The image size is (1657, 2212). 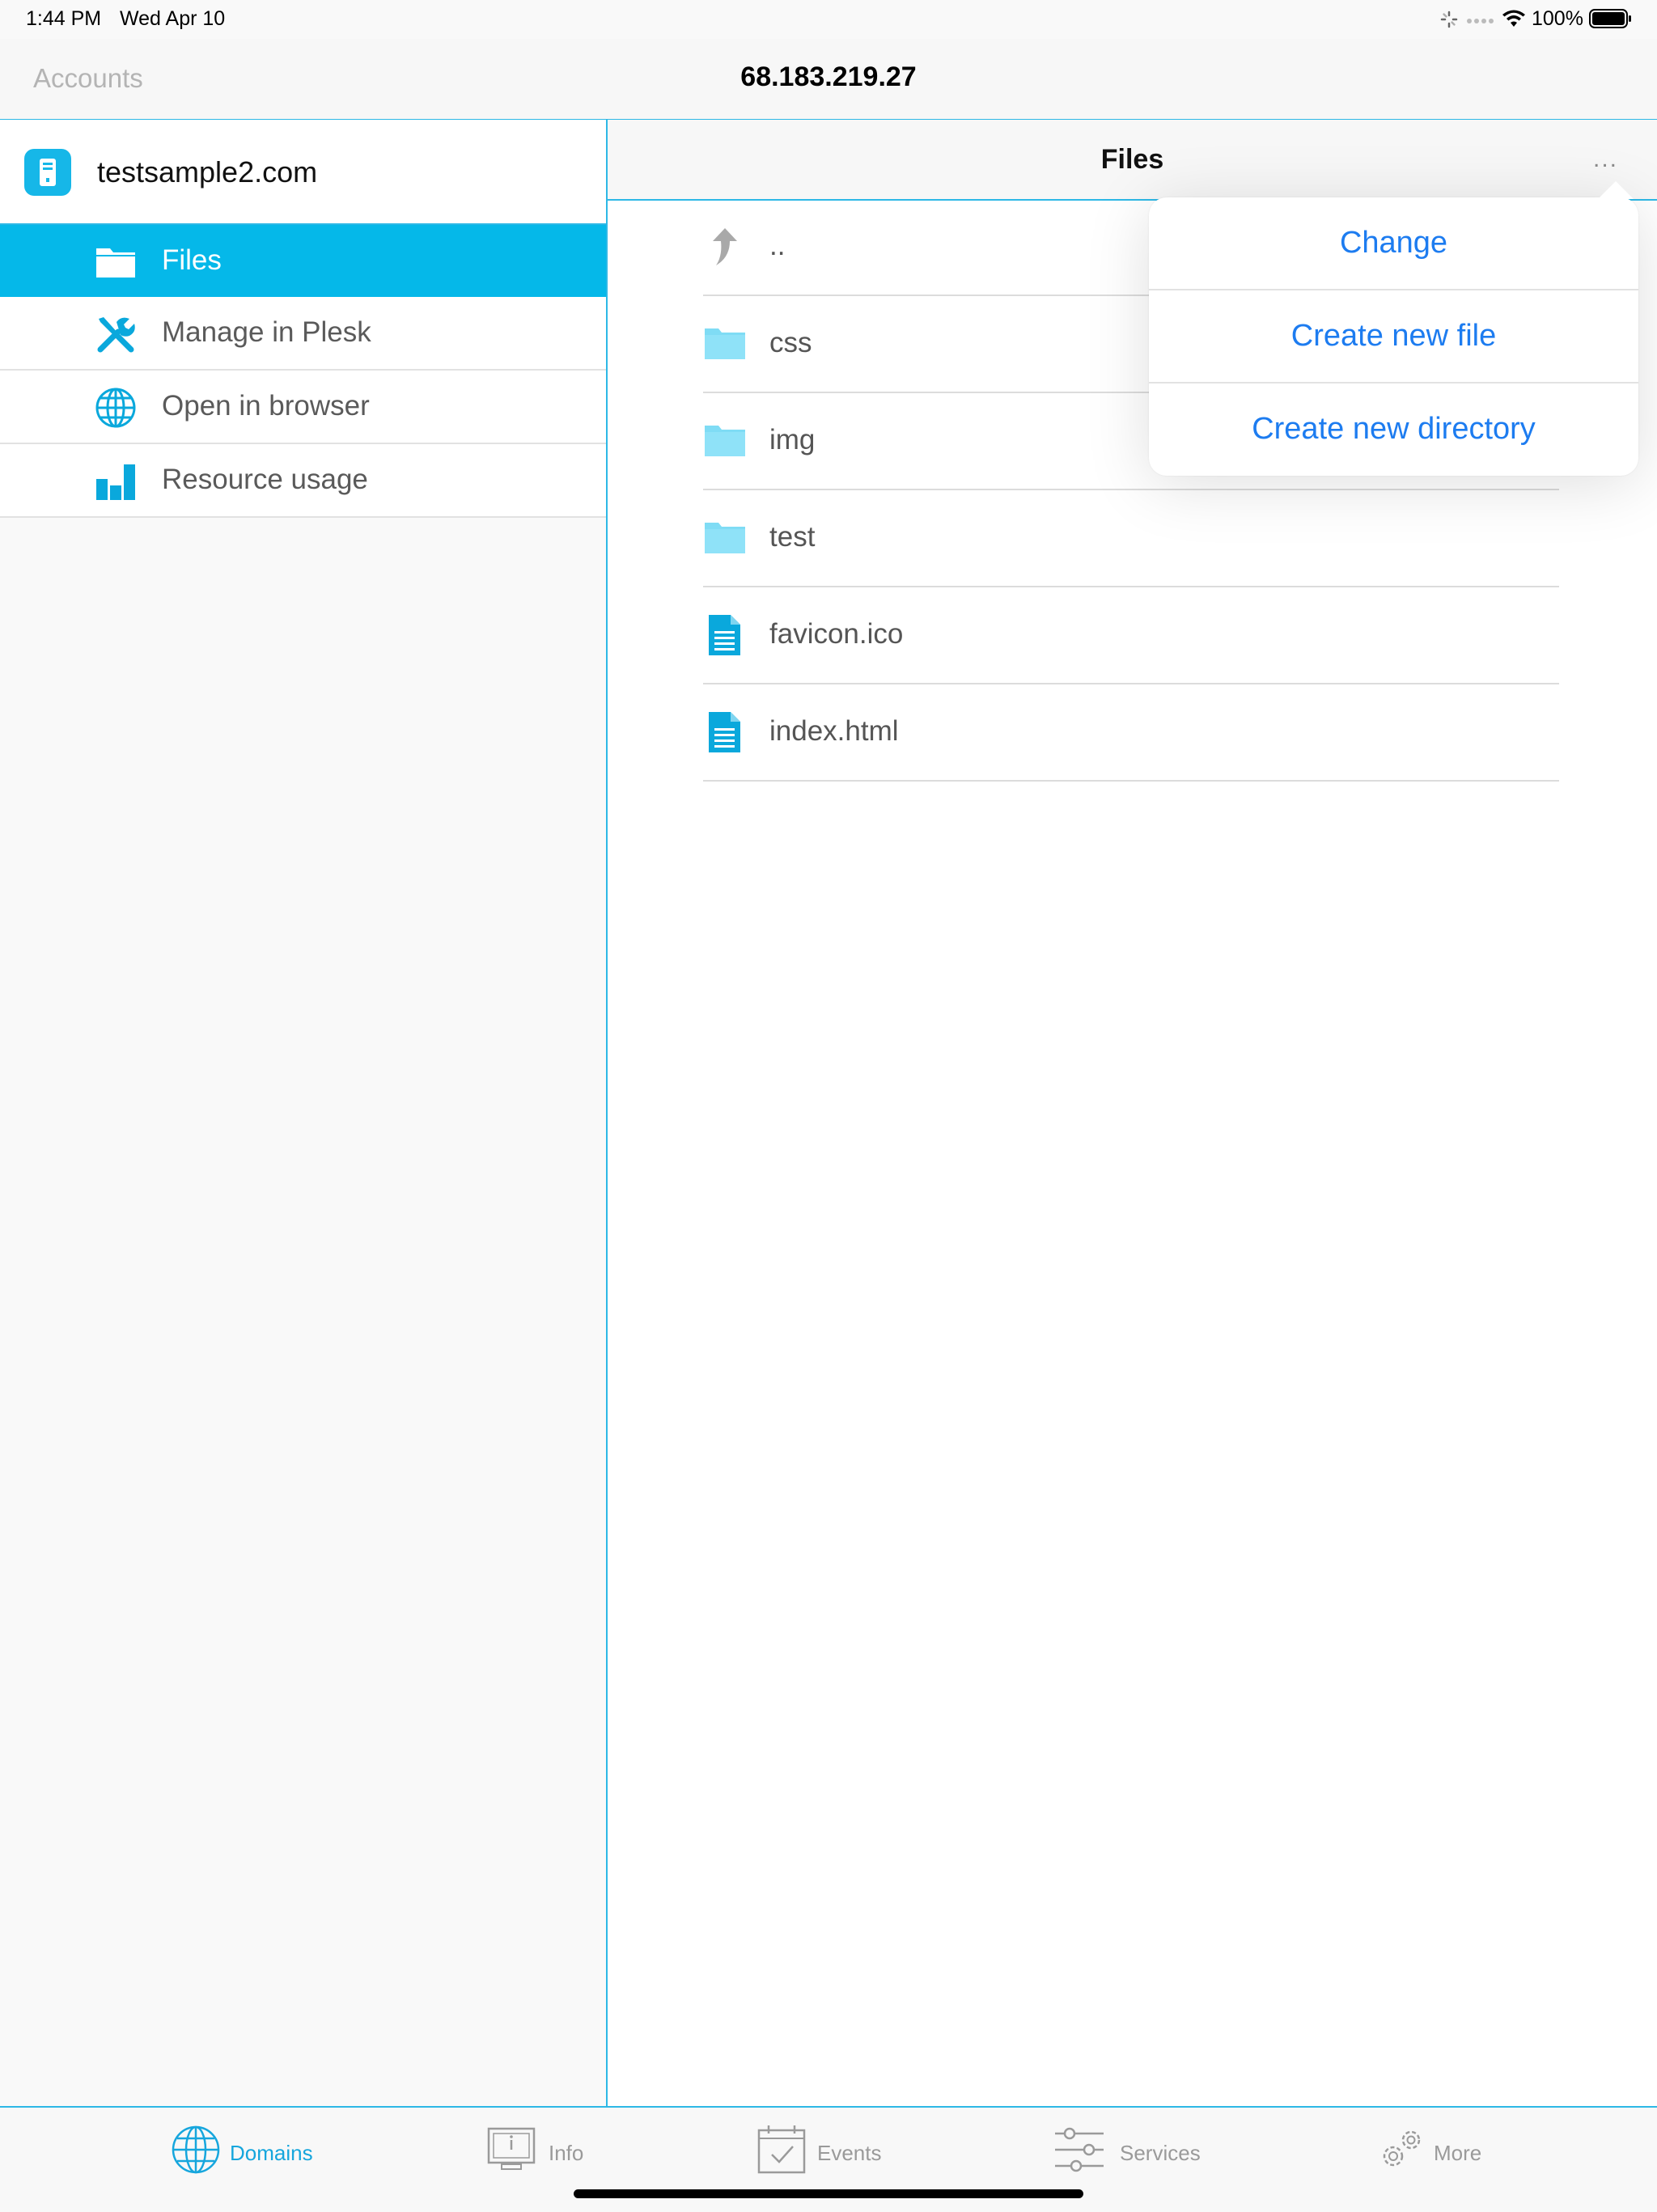 I want to click on tab-label: Events, so click(x=849, y=2153).